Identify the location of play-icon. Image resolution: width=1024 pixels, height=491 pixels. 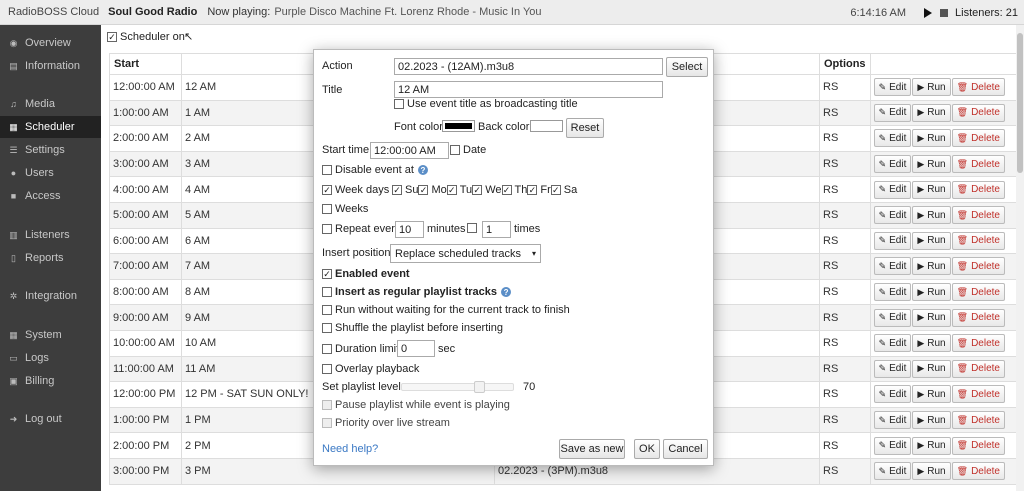
(928, 12).